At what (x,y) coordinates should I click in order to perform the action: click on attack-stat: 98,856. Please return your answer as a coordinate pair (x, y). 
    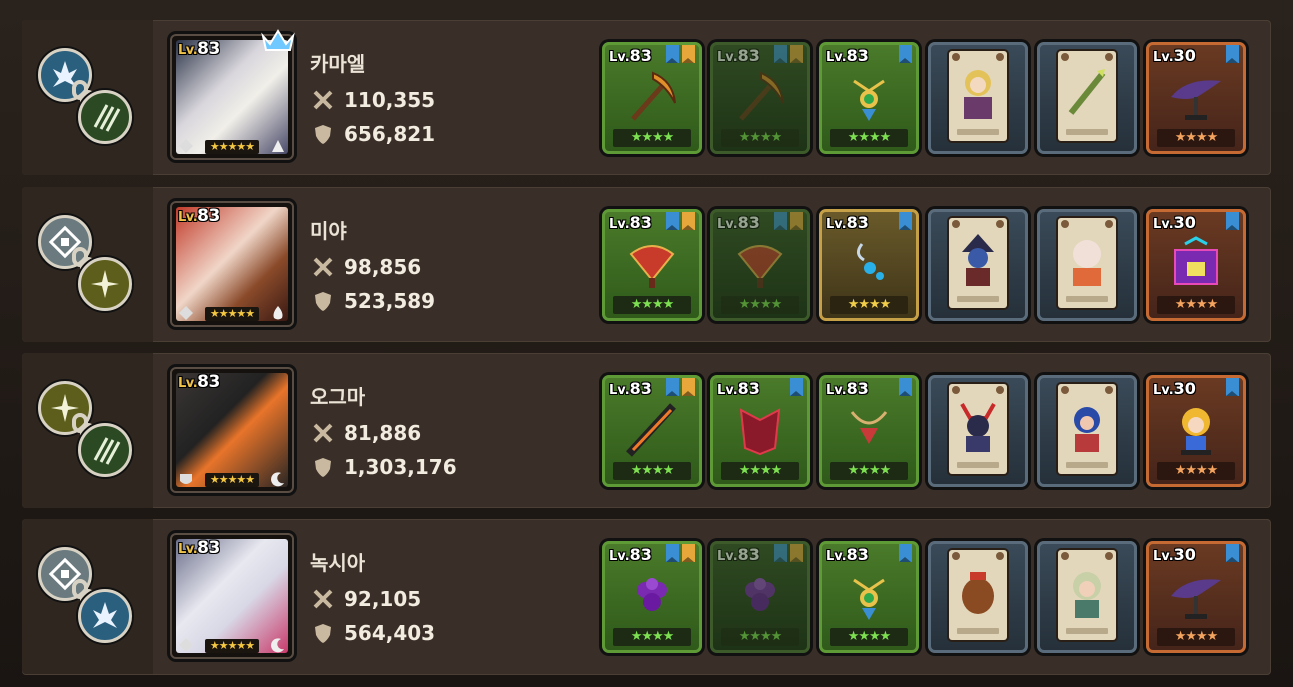
    Looking at the image, I should click on (366, 267).